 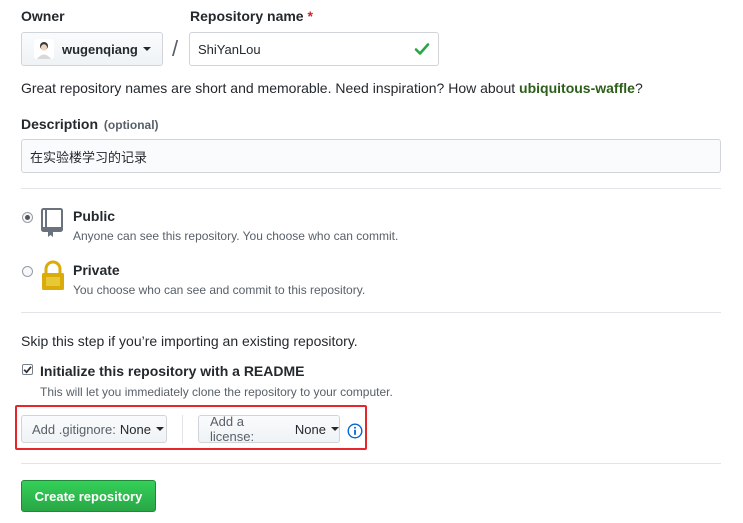 I want to click on repo-name-value: ShiYanLou, so click(x=229, y=49).